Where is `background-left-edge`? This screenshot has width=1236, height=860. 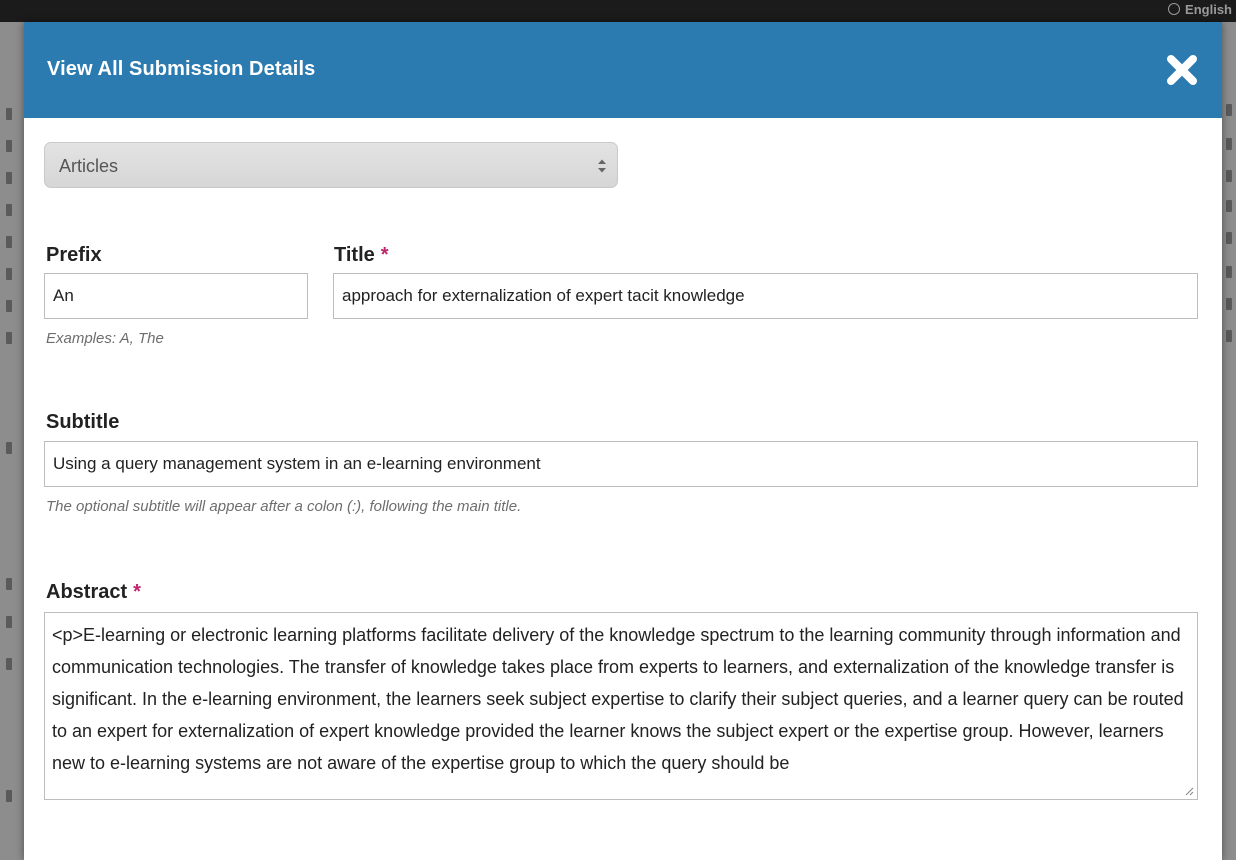 background-left-edge is located at coordinates (12, 441).